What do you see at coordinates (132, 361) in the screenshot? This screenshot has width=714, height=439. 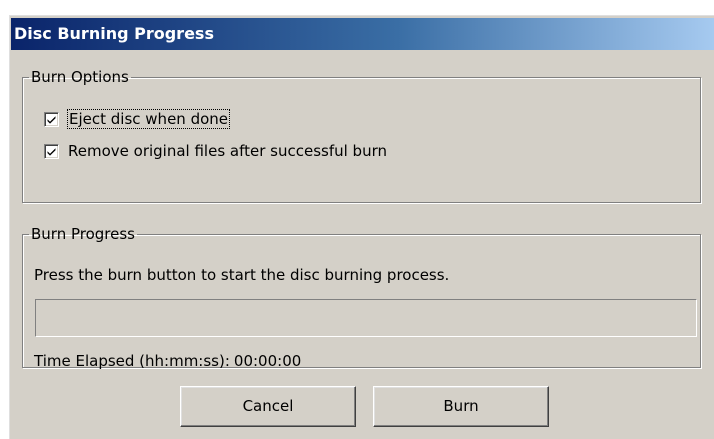 I see `time-elapsed-label: Time Elapsed (hh:mm:ss):` at bounding box center [132, 361].